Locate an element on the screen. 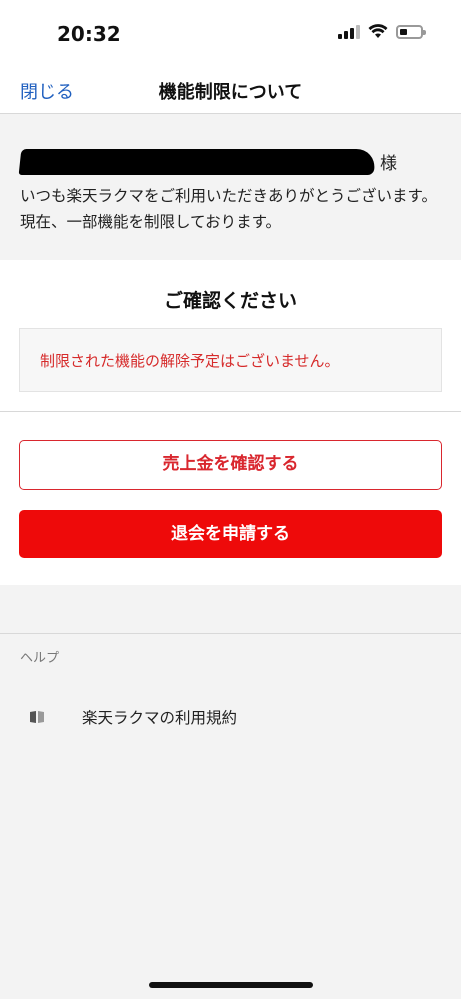 The width and height of the screenshot is (461, 999). help-item-label: 楽天ラクマの利用規約 is located at coordinates (160, 718).